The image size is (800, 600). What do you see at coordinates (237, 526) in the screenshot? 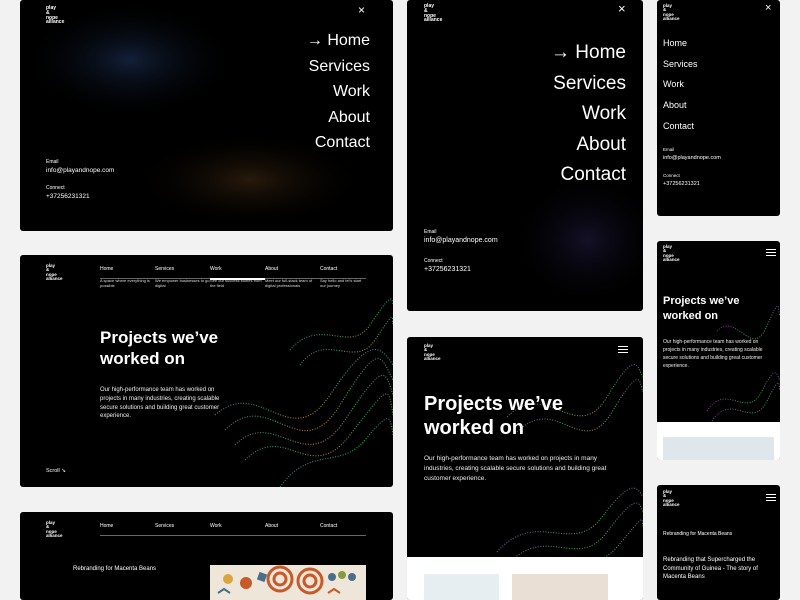
I see `nav-item-work: Work` at bounding box center [237, 526].